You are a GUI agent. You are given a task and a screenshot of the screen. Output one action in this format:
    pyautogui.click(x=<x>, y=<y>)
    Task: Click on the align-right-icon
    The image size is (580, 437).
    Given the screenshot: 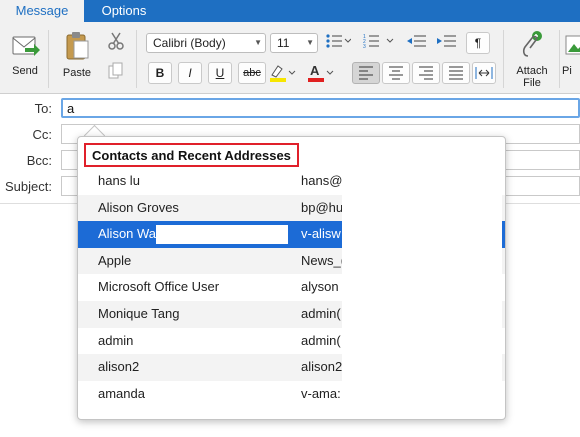 What is the action you would take?
    pyautogui.click(x=426, y=73)
    